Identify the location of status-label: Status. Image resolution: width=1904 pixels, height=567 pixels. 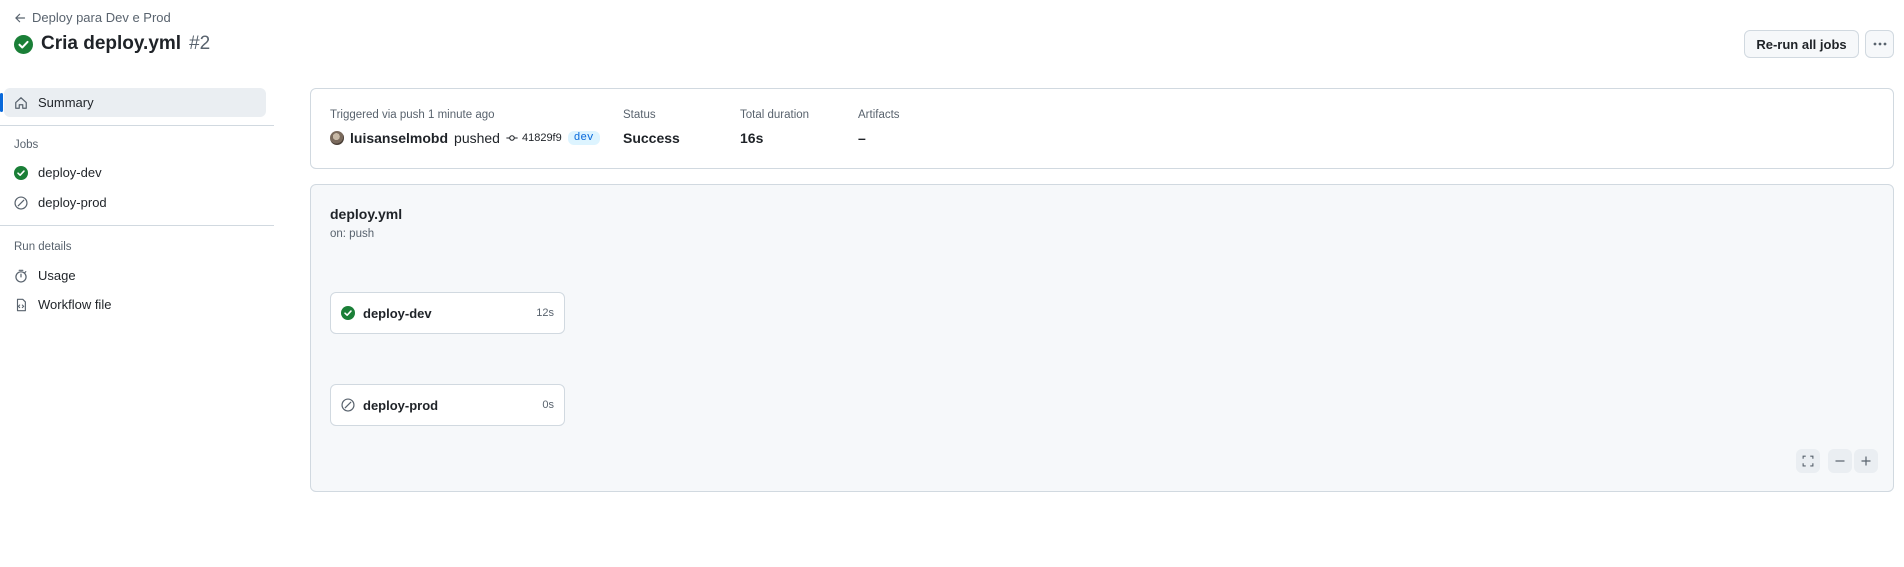
(639, 115).